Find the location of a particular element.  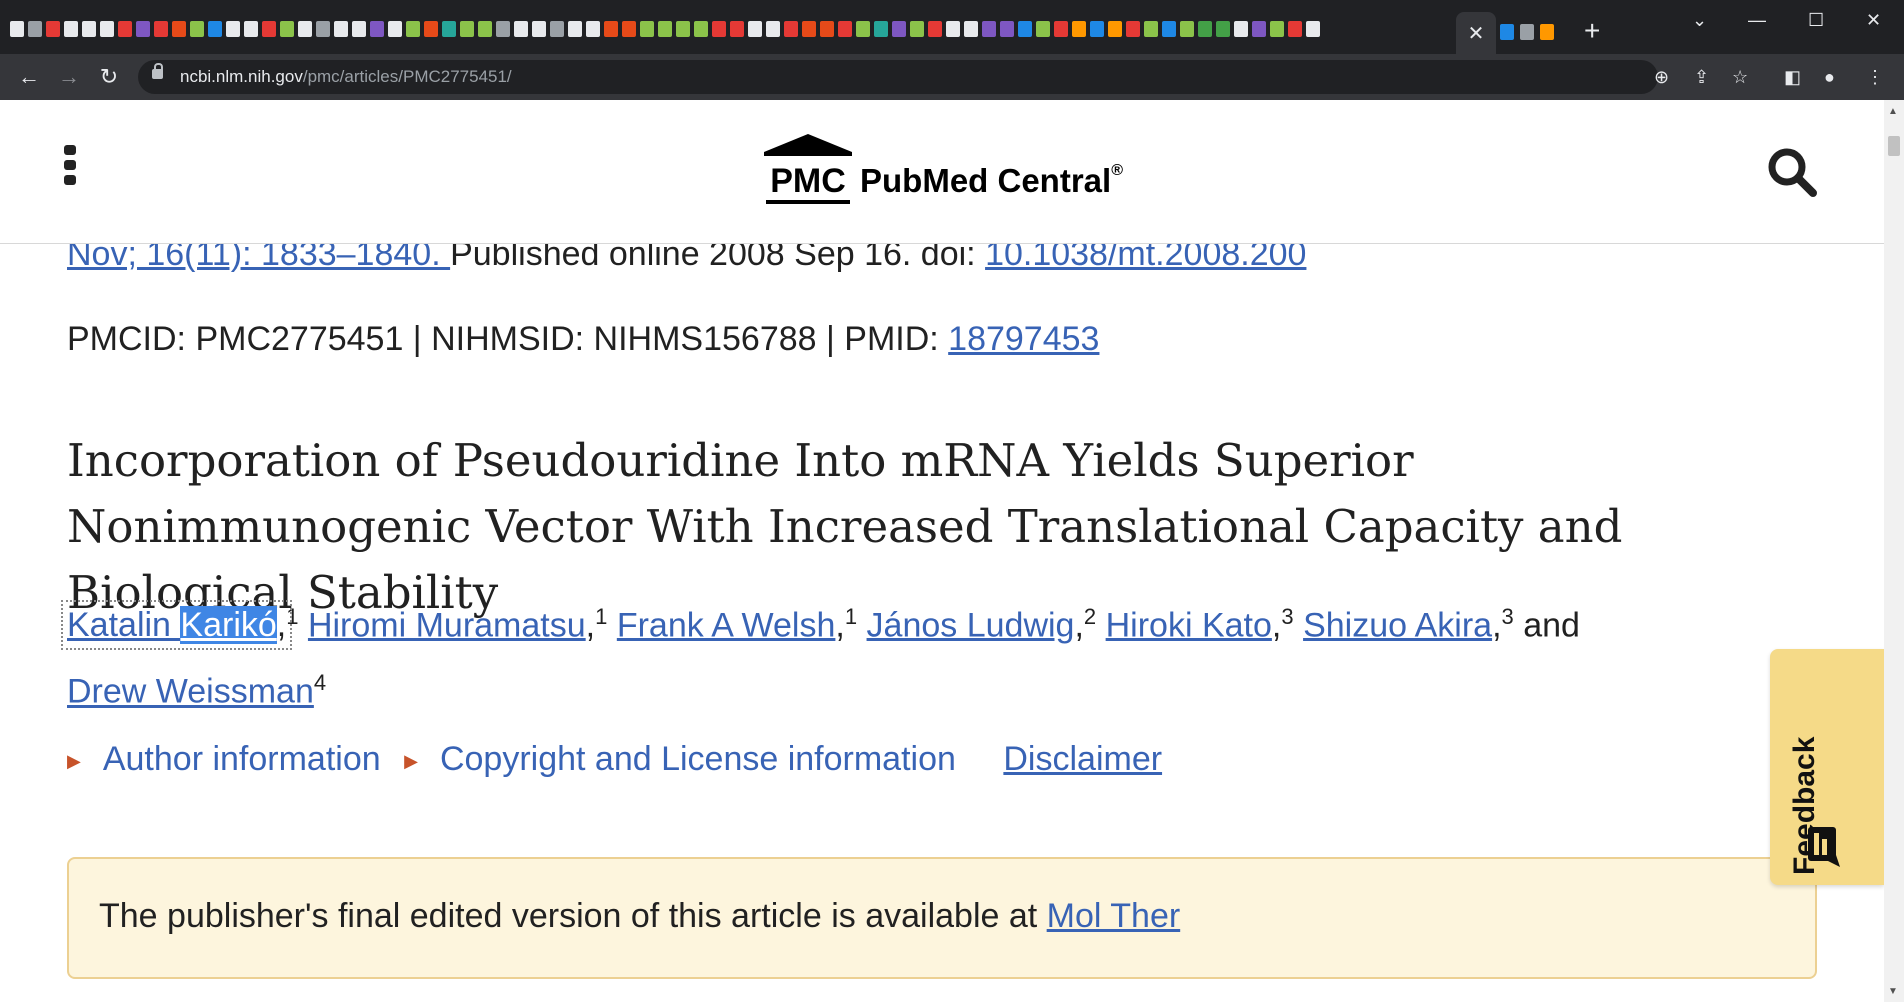

tabs-after-active is located at coordinates (1527, 32).